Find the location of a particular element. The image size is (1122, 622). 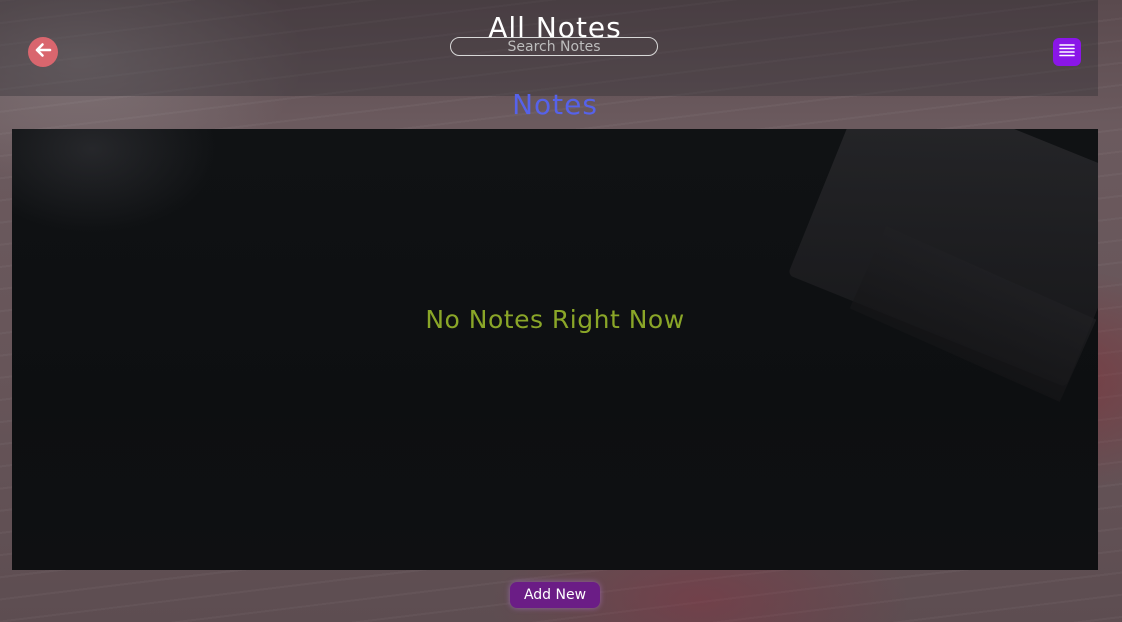

arrow-left-icon is located at coordinates (43, 52).